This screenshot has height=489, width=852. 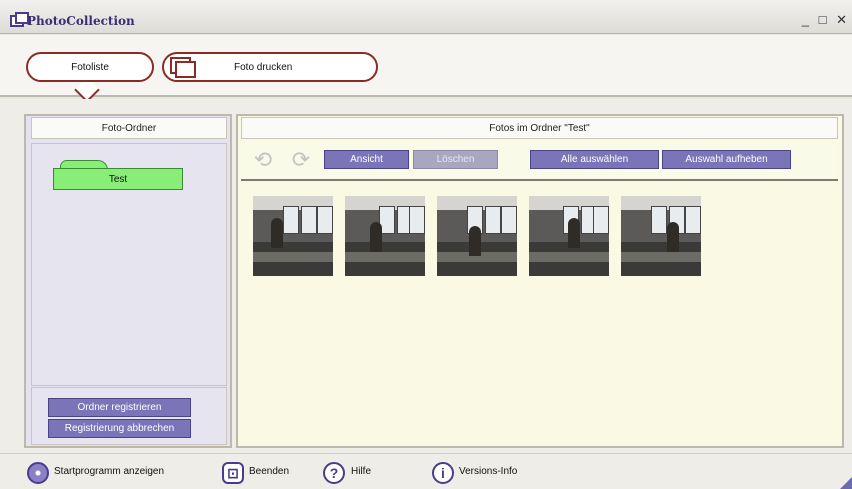 I want to click on quit-icon: ⊡, so click(x=233, y=473).